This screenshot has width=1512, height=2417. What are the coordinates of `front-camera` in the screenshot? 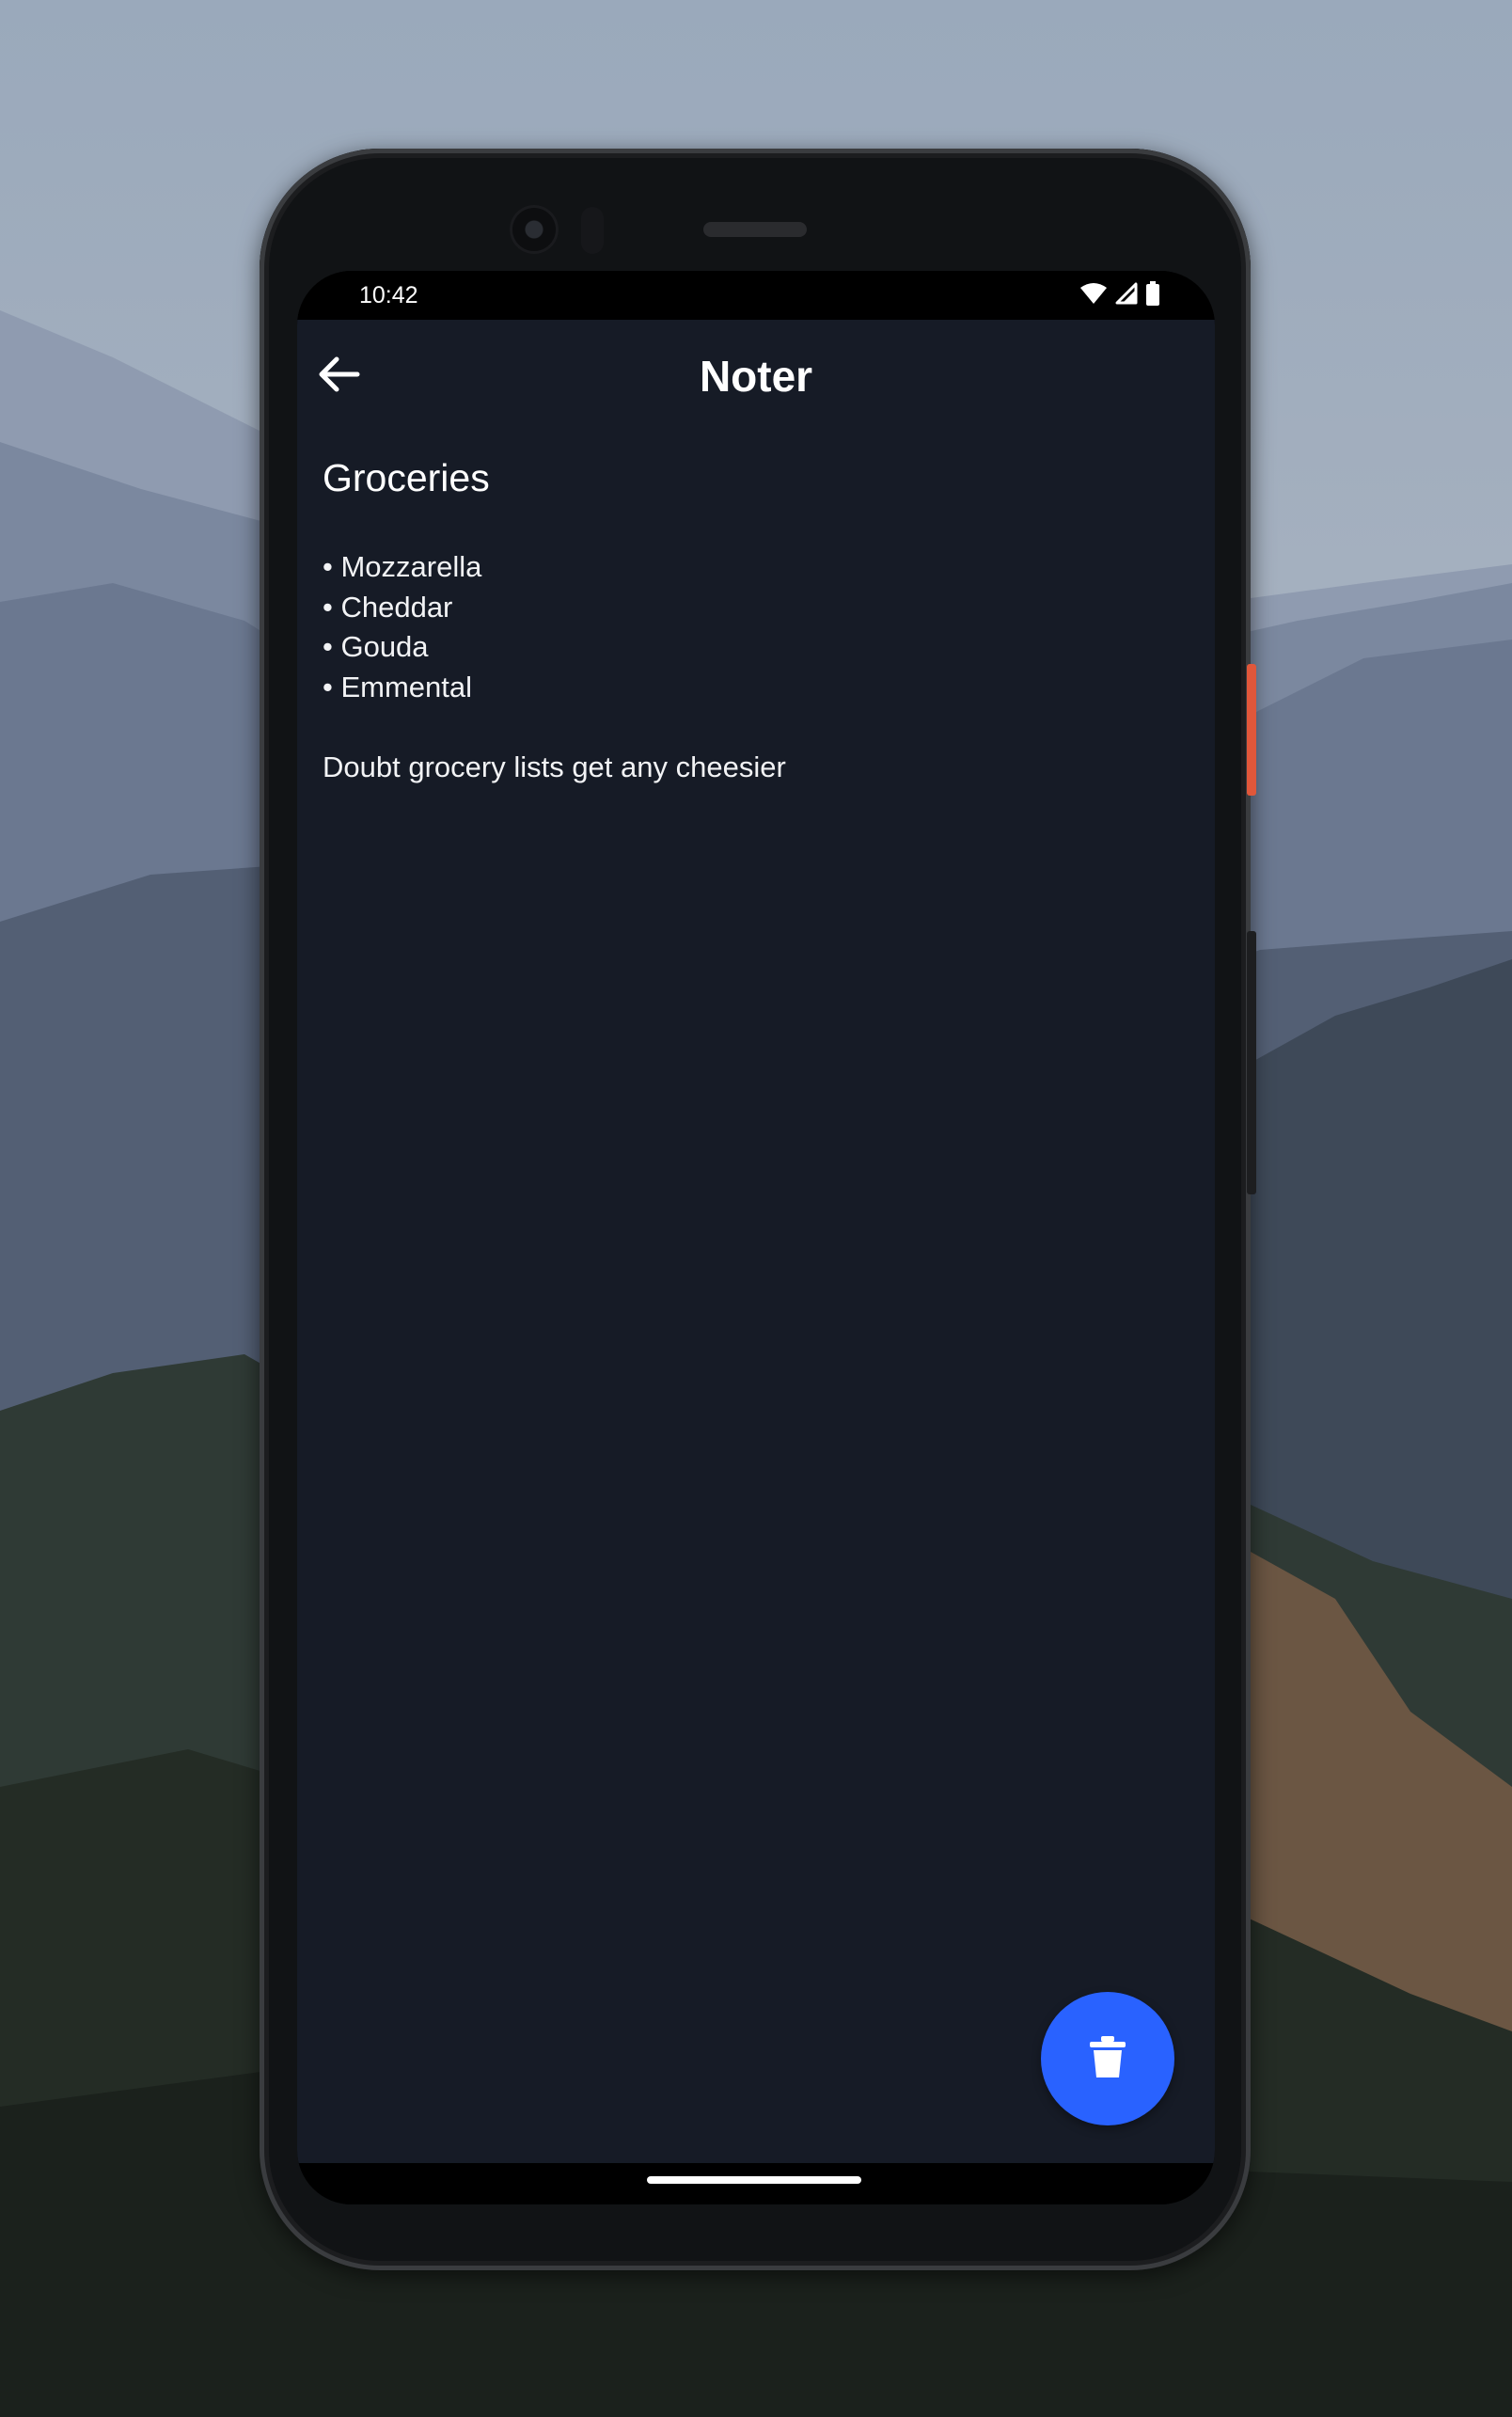 It's located at (534, 229).